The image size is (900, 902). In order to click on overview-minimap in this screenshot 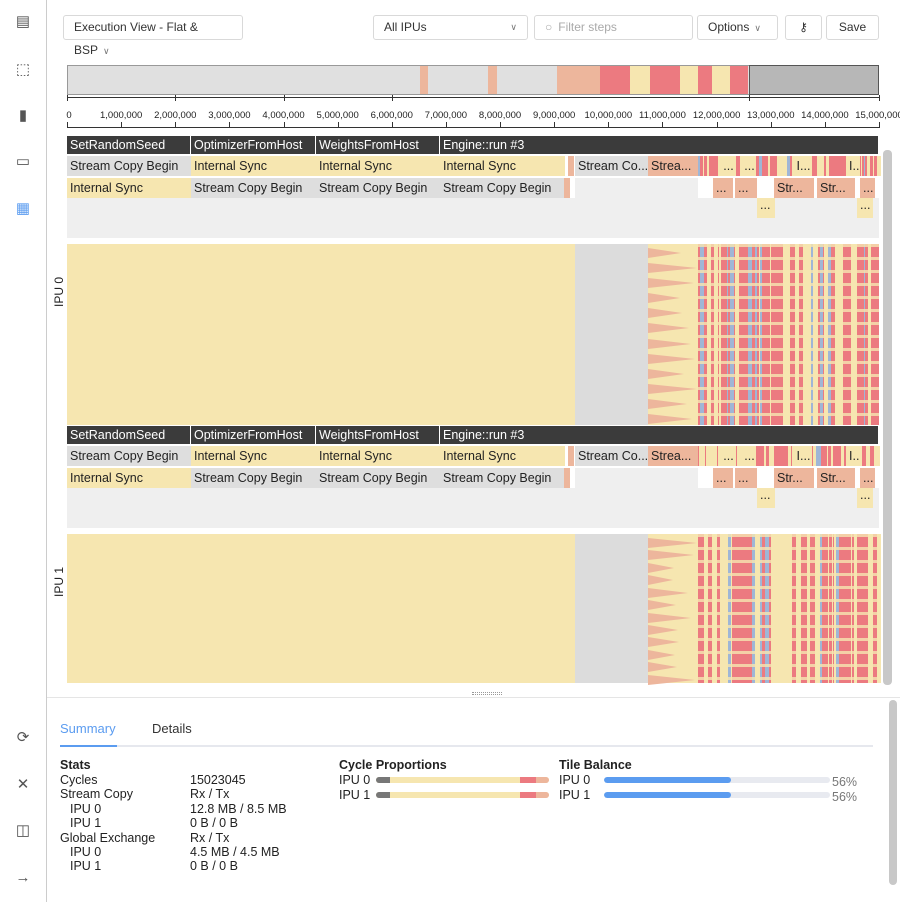, I will do `click(473, 80)`.